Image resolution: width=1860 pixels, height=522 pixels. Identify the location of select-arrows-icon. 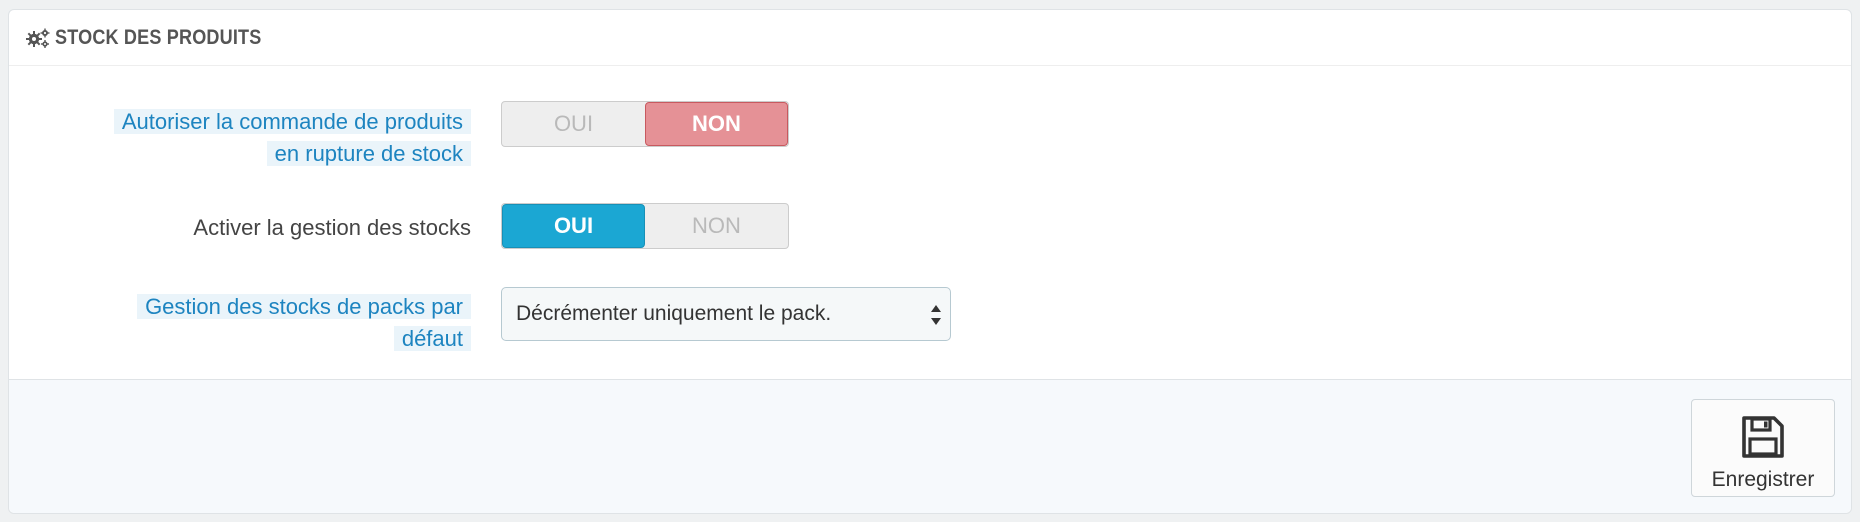
(936, 315).